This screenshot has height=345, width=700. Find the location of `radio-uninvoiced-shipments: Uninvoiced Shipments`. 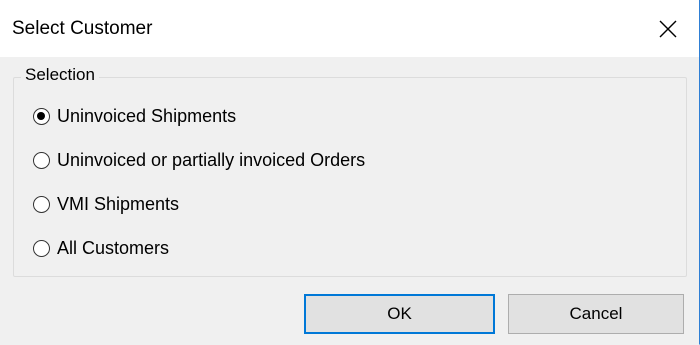

radio-uninvoiced-shipments: Uninvoiced Shipments is located at coordinates (134, 116).